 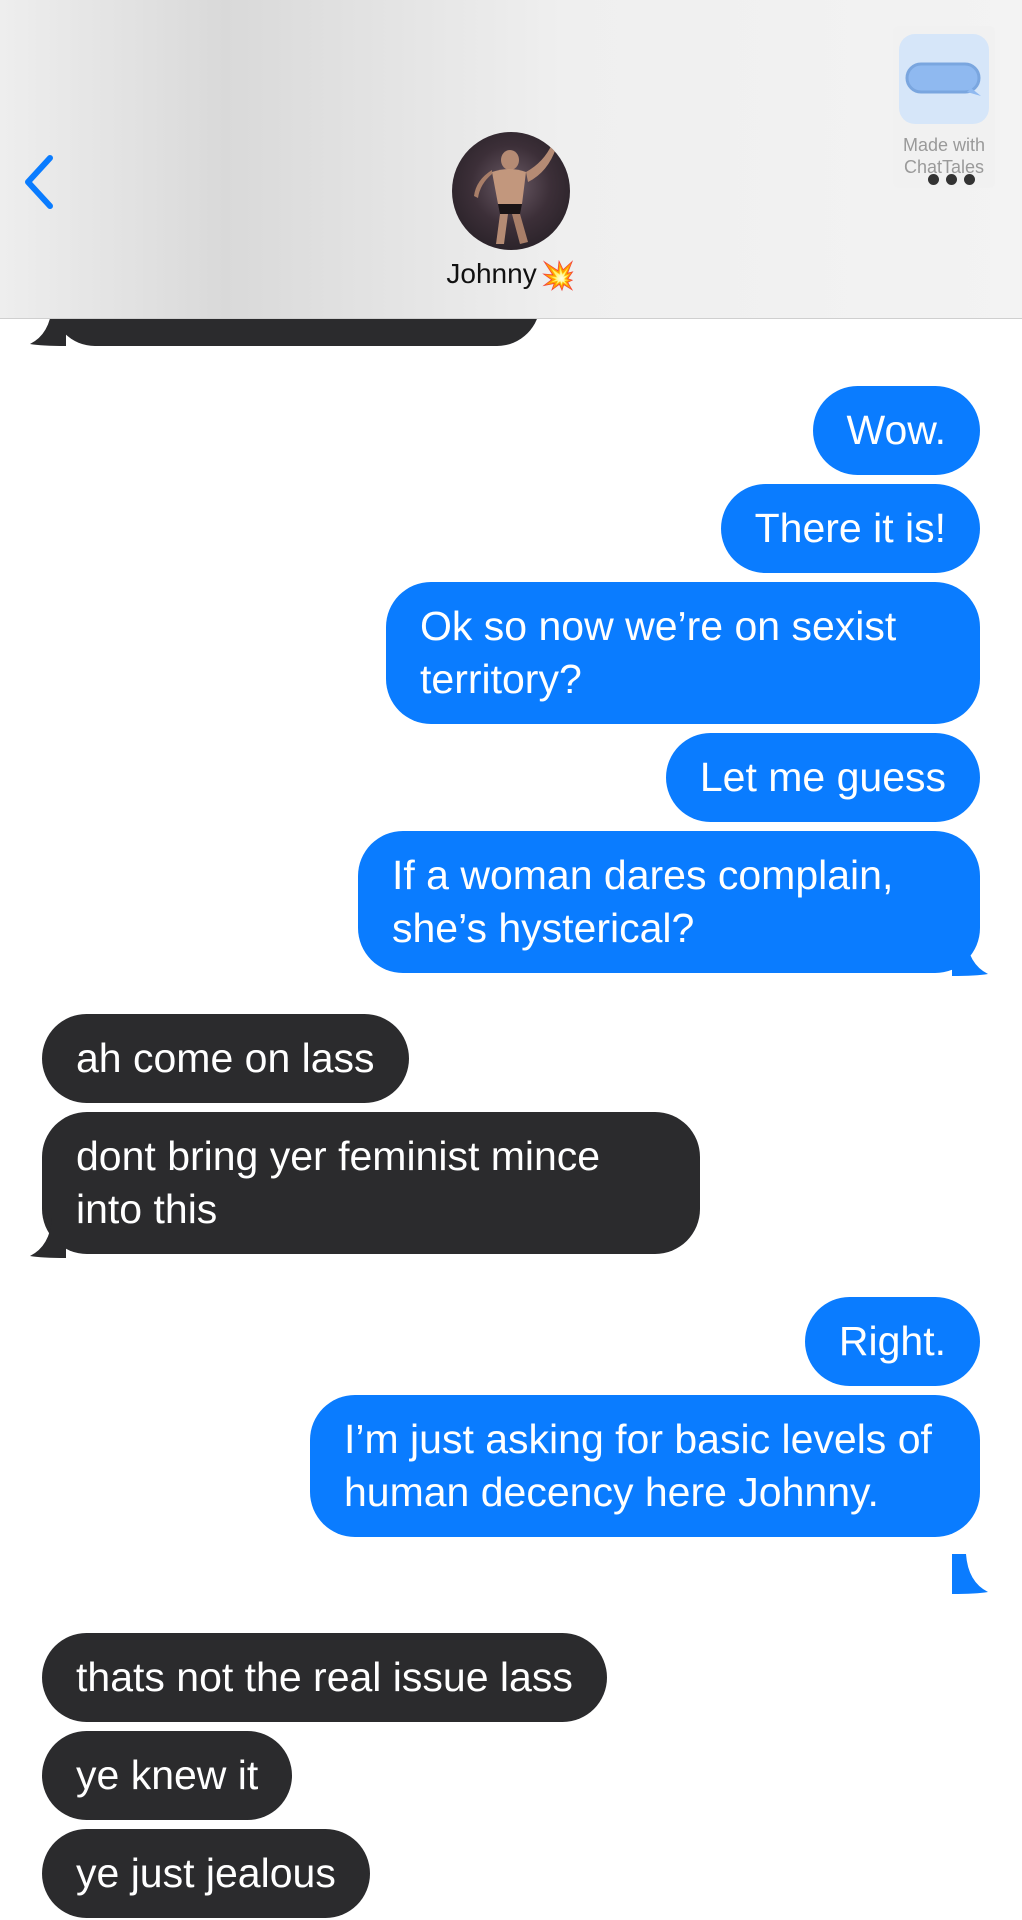 I want to click on chat-bubble-icon, so click(x=944, y=79).